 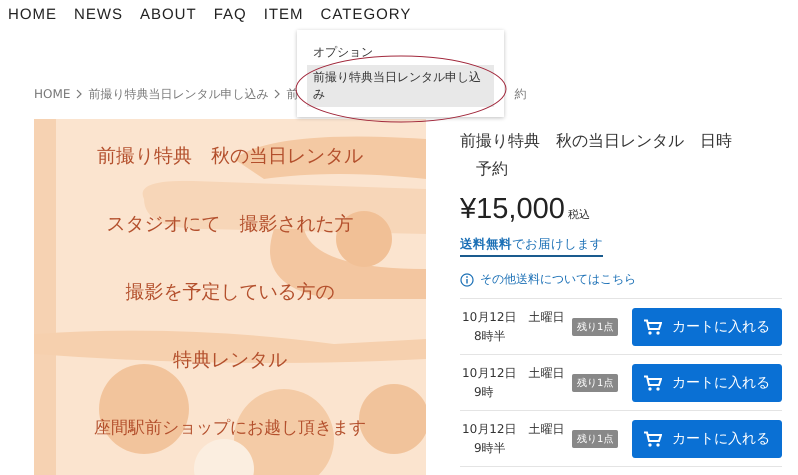 What do you see at coordinates (467, 279) in the screenshot?
I see `info-icon` at bounding box center [467, 279].